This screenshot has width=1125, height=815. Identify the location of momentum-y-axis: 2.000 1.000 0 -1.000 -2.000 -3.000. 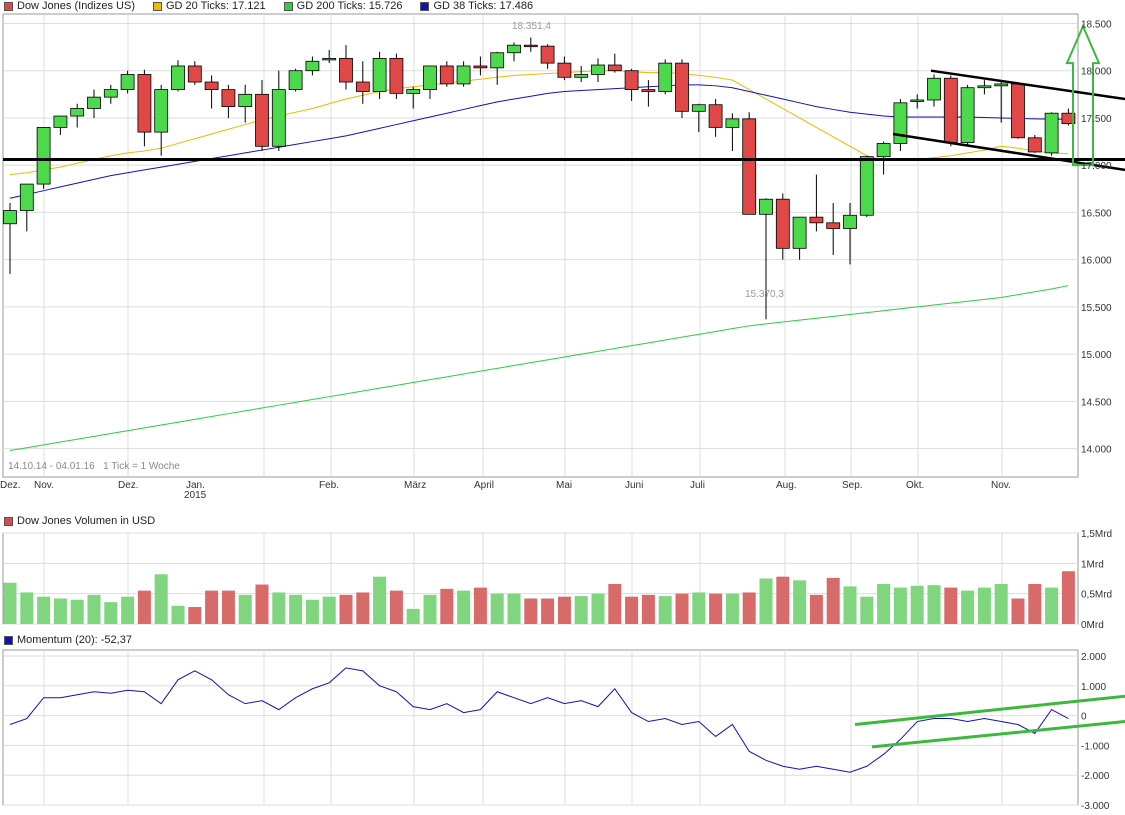
(1095, 732).